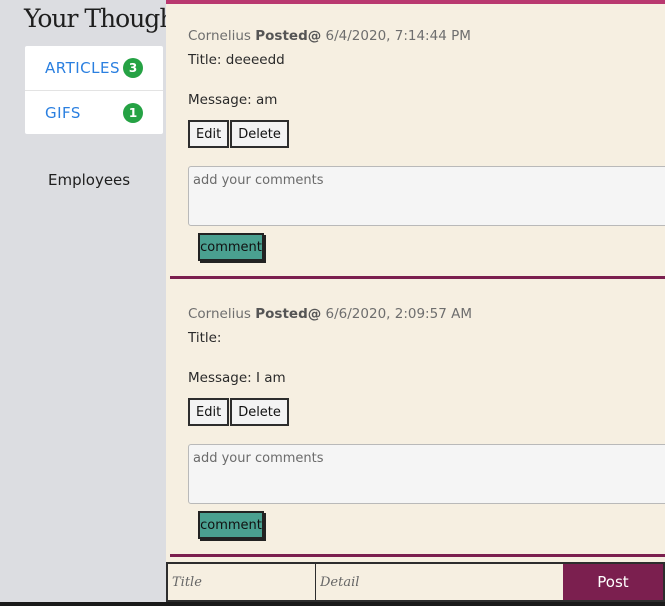  I want to click on post-title: Title:, so click(205, 338).